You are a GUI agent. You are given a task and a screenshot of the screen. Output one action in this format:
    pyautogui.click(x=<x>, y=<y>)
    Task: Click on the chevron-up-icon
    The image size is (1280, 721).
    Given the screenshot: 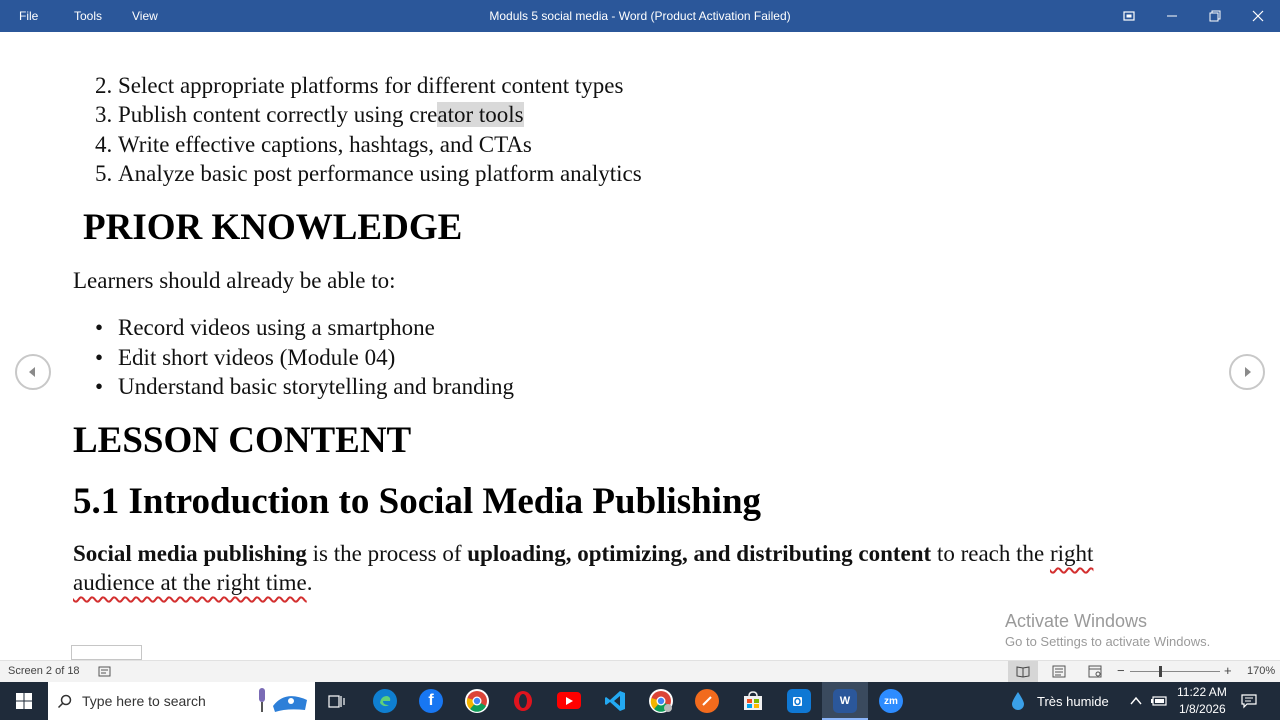 What is the action you would take?
    pyautogui.click(x=1136, y=701)
    